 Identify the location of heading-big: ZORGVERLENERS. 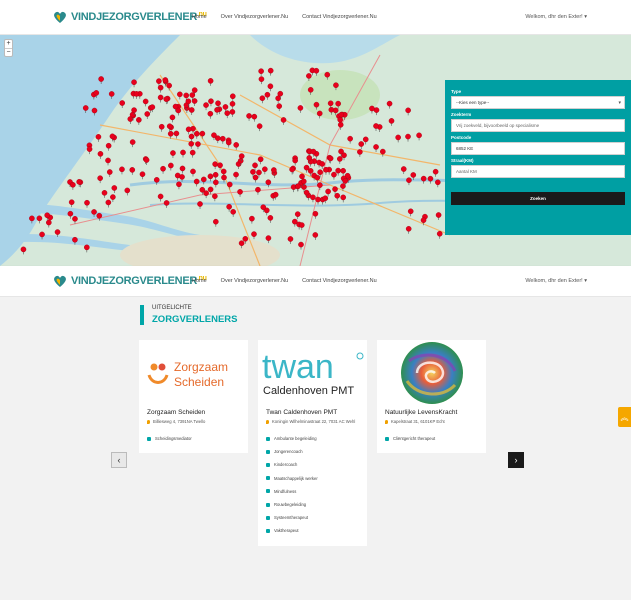
(195, 319).